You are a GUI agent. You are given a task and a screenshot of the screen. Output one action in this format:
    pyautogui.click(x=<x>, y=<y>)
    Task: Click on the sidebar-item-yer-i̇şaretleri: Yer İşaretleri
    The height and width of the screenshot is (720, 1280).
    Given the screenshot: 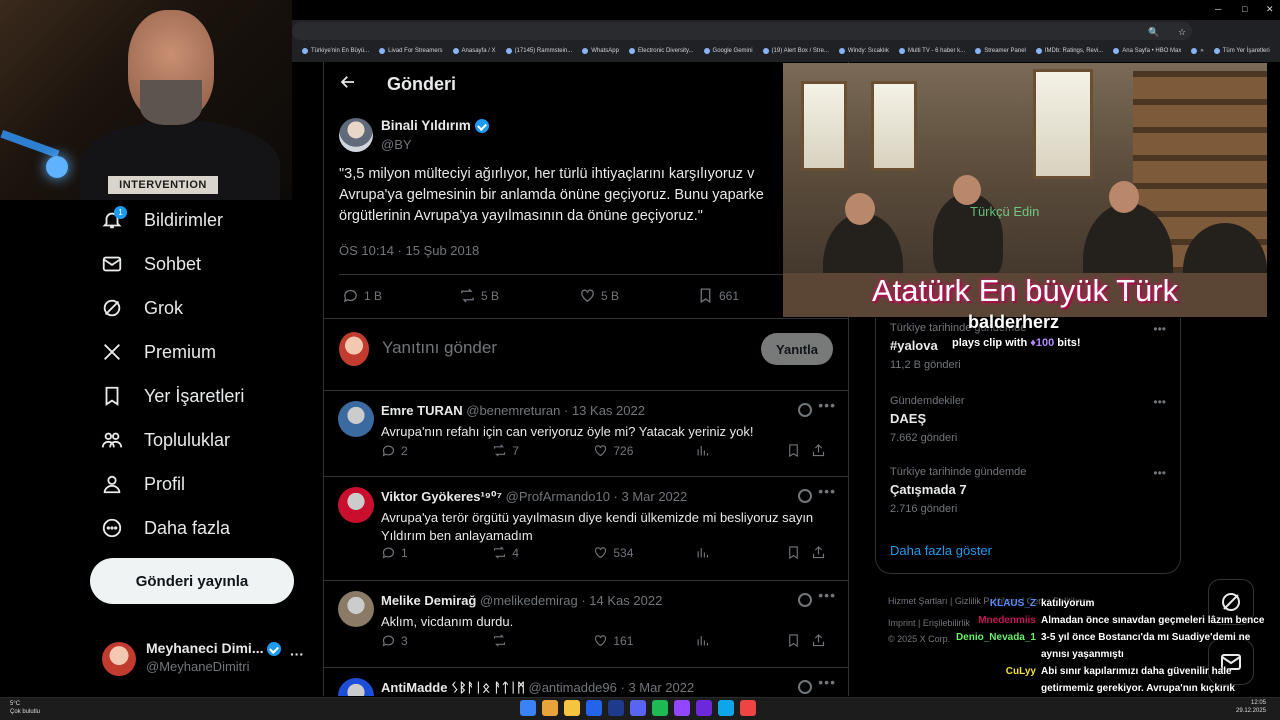 What is the action you would take?
    pyautogui.click(x=172, y=396)
    